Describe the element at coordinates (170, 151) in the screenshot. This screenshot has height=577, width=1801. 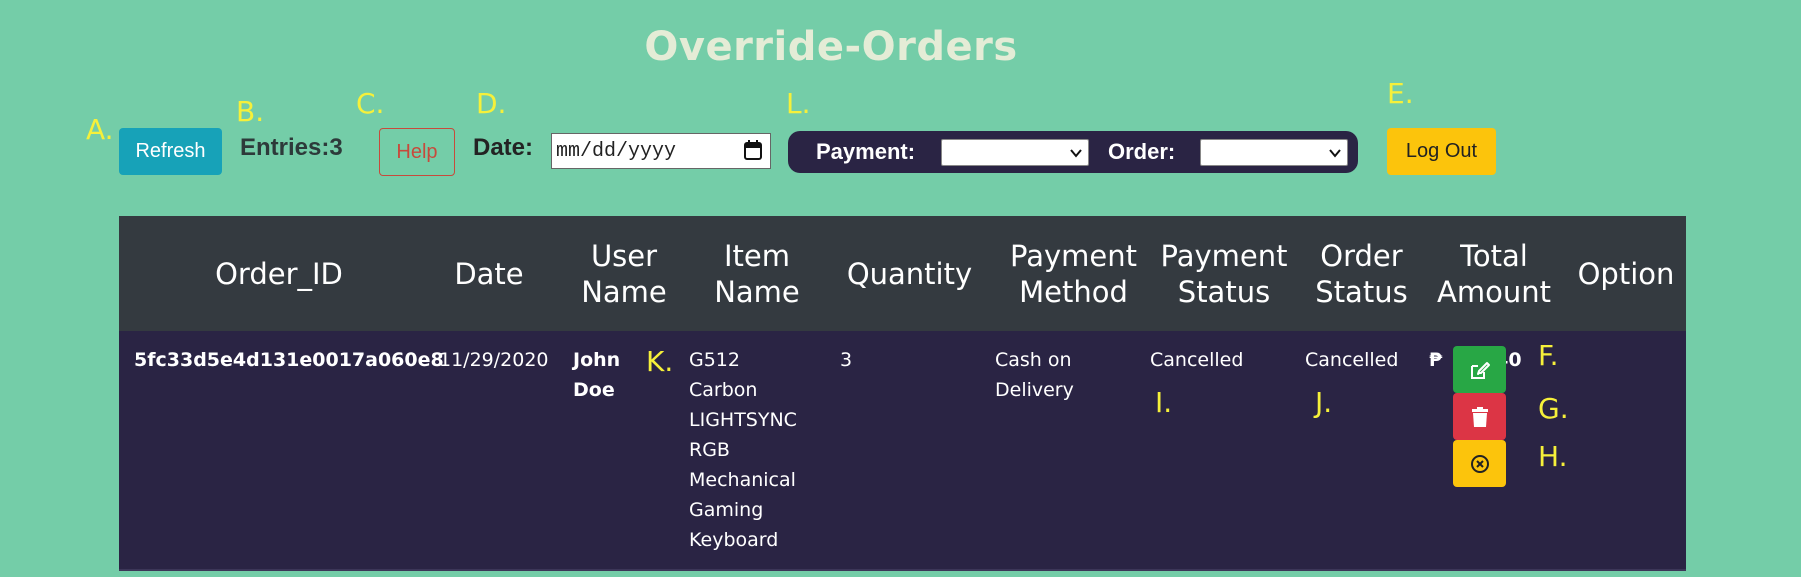
I see `refresh-button: Refresh` at that location.